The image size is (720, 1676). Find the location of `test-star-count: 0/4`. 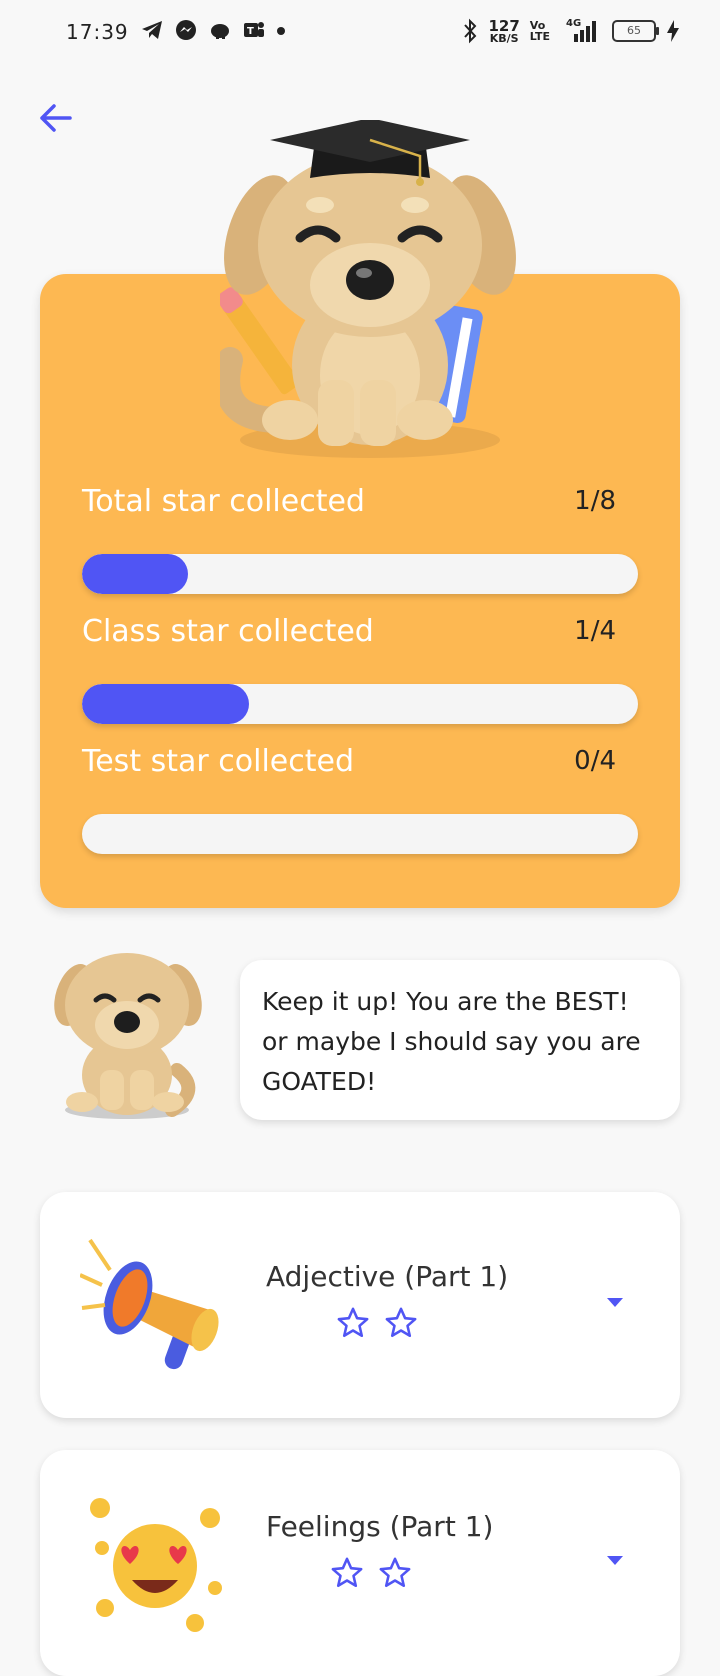

test-star-count: 0/4 is located at coordinates (595, 761).